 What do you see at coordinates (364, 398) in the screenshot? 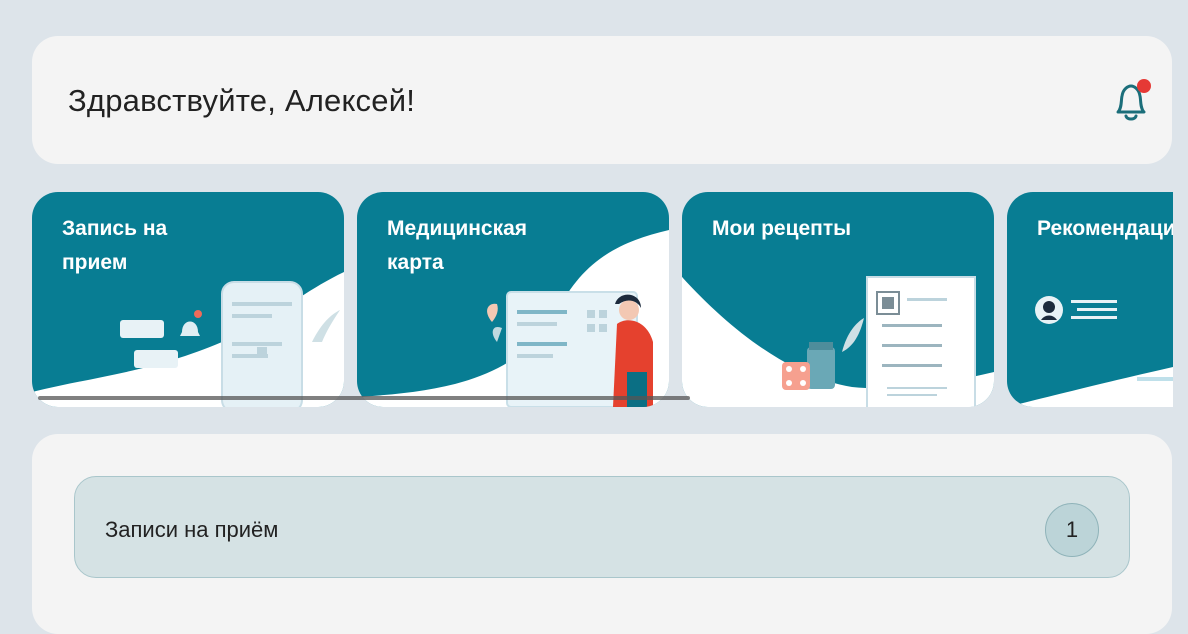
I see `carousel-scrollbar` at bounding box center [364, 398].